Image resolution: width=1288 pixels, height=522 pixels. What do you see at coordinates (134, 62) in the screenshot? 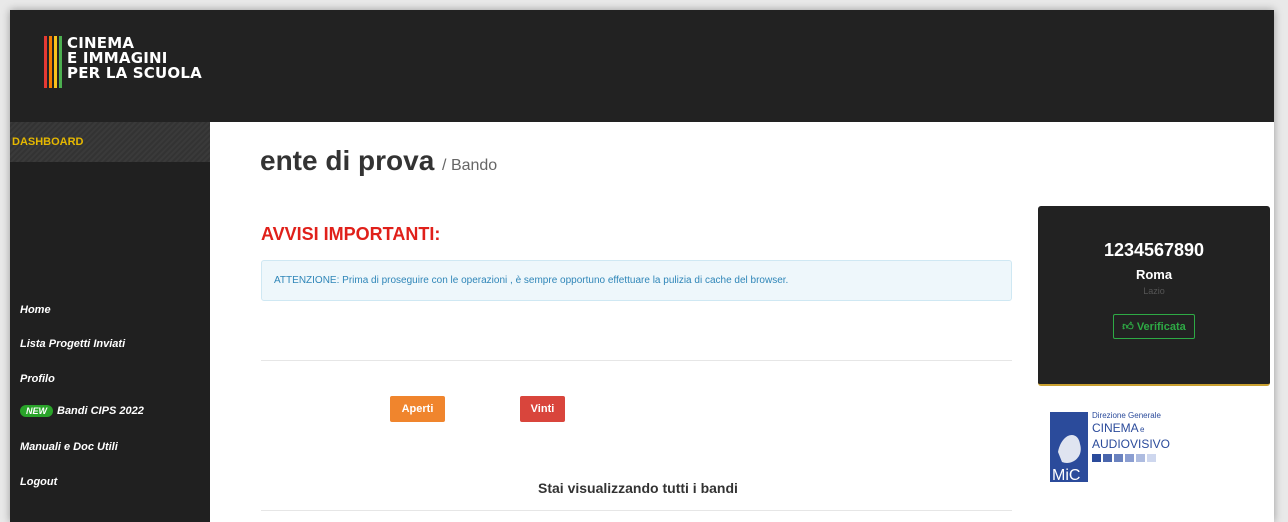
I see `logo-text: CINEMA E IMMAGINI PER LA SCUOLA` at bounding box center [134, 62].